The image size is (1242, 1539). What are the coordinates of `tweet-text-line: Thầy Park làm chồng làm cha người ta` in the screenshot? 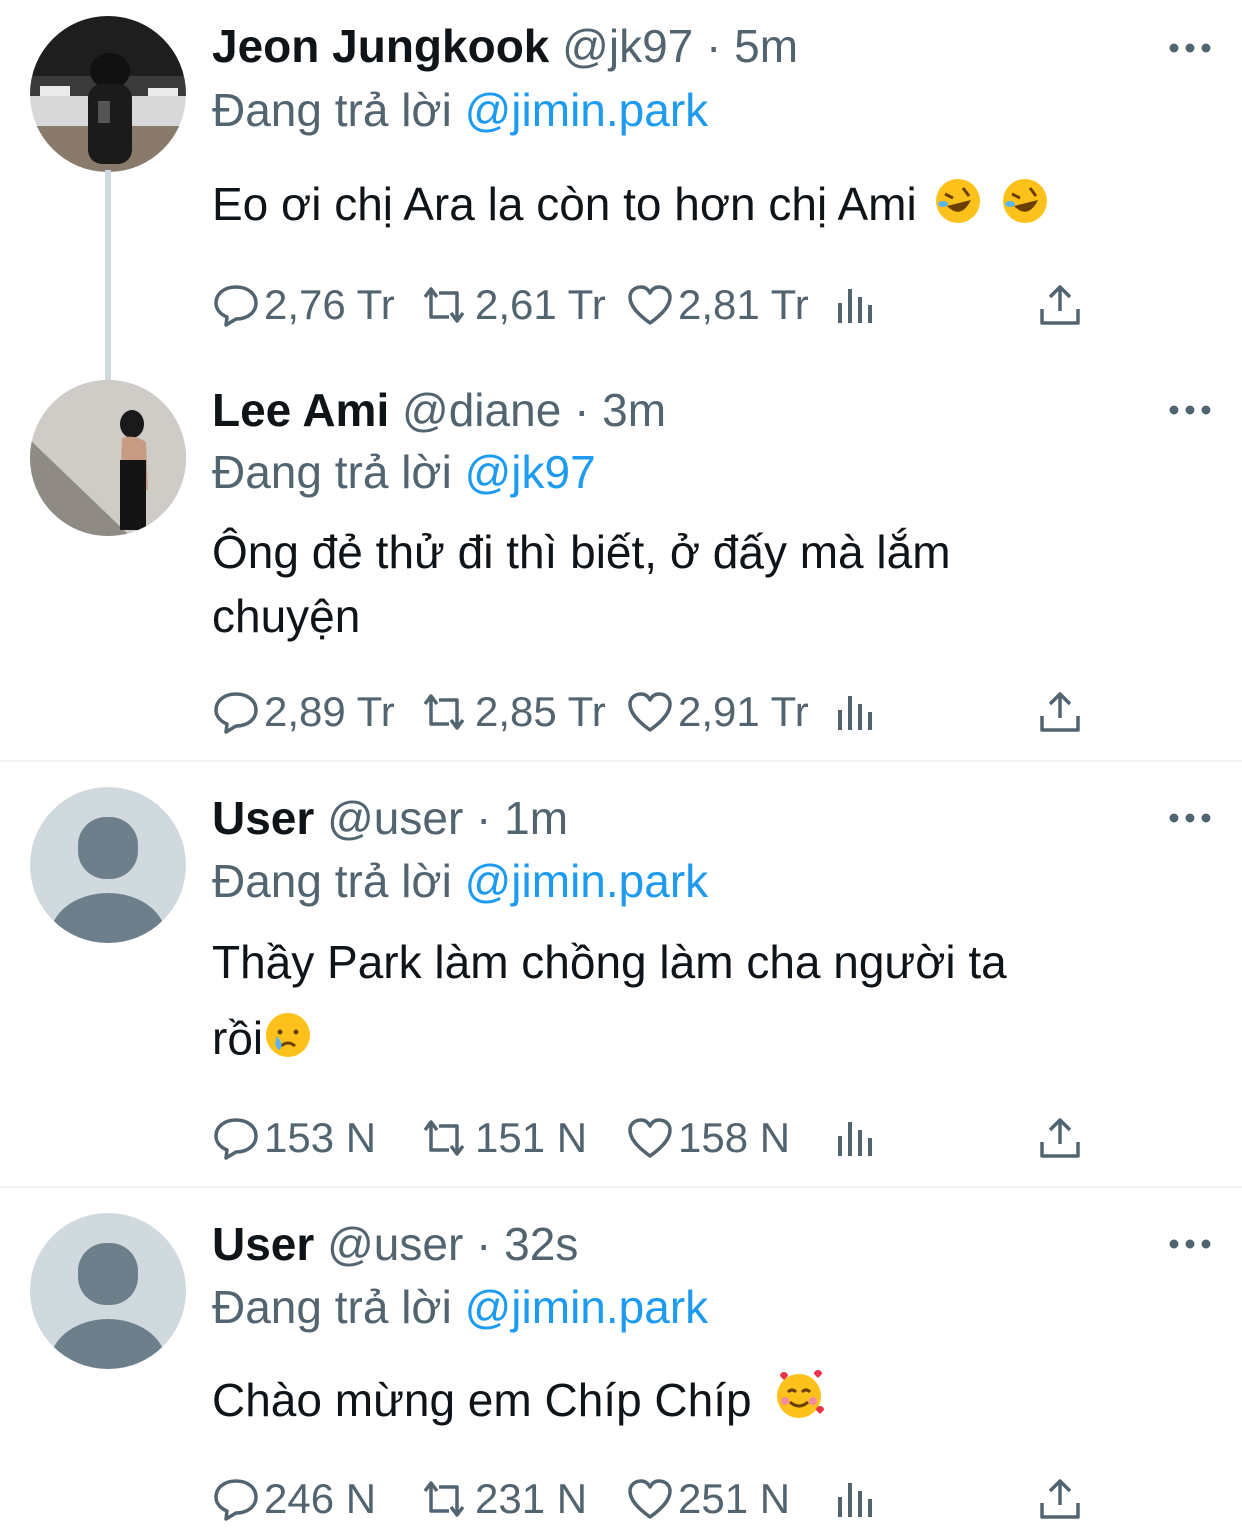 It's located at (609, 962).